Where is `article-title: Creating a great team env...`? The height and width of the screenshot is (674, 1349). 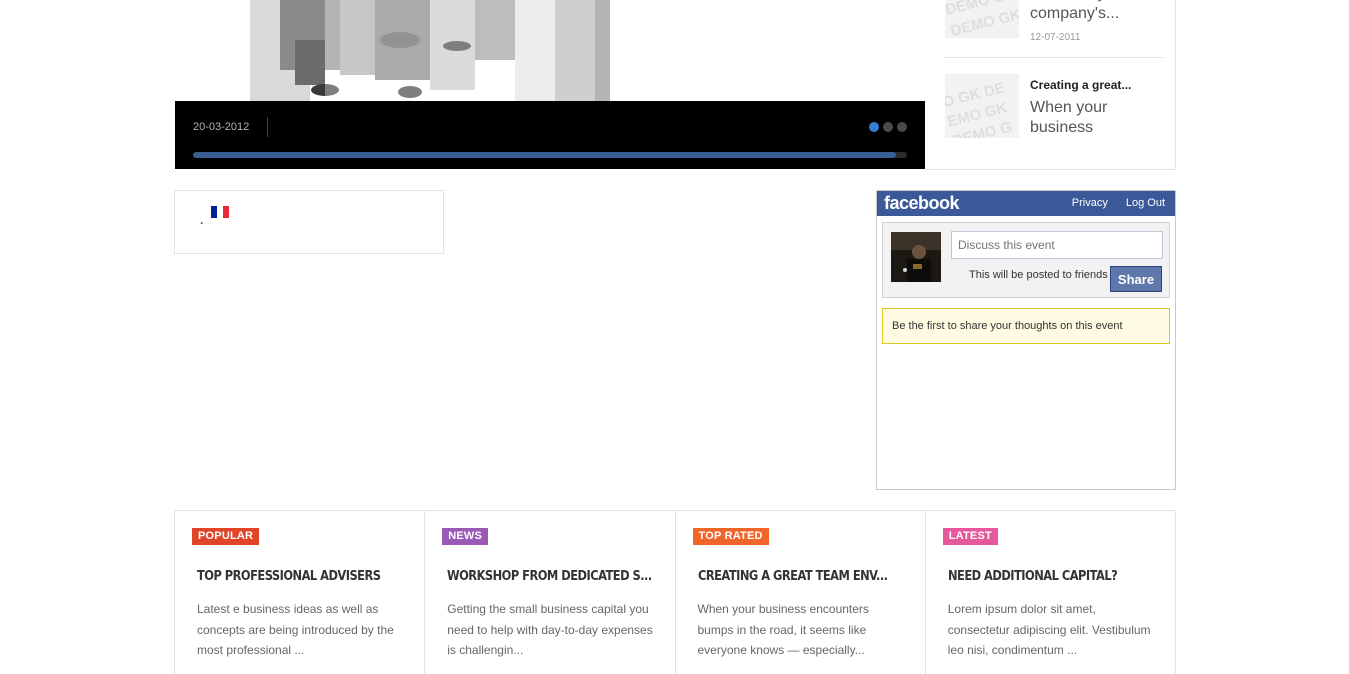 article-title: Creating a great team env... is located at coordinates (793, 576).